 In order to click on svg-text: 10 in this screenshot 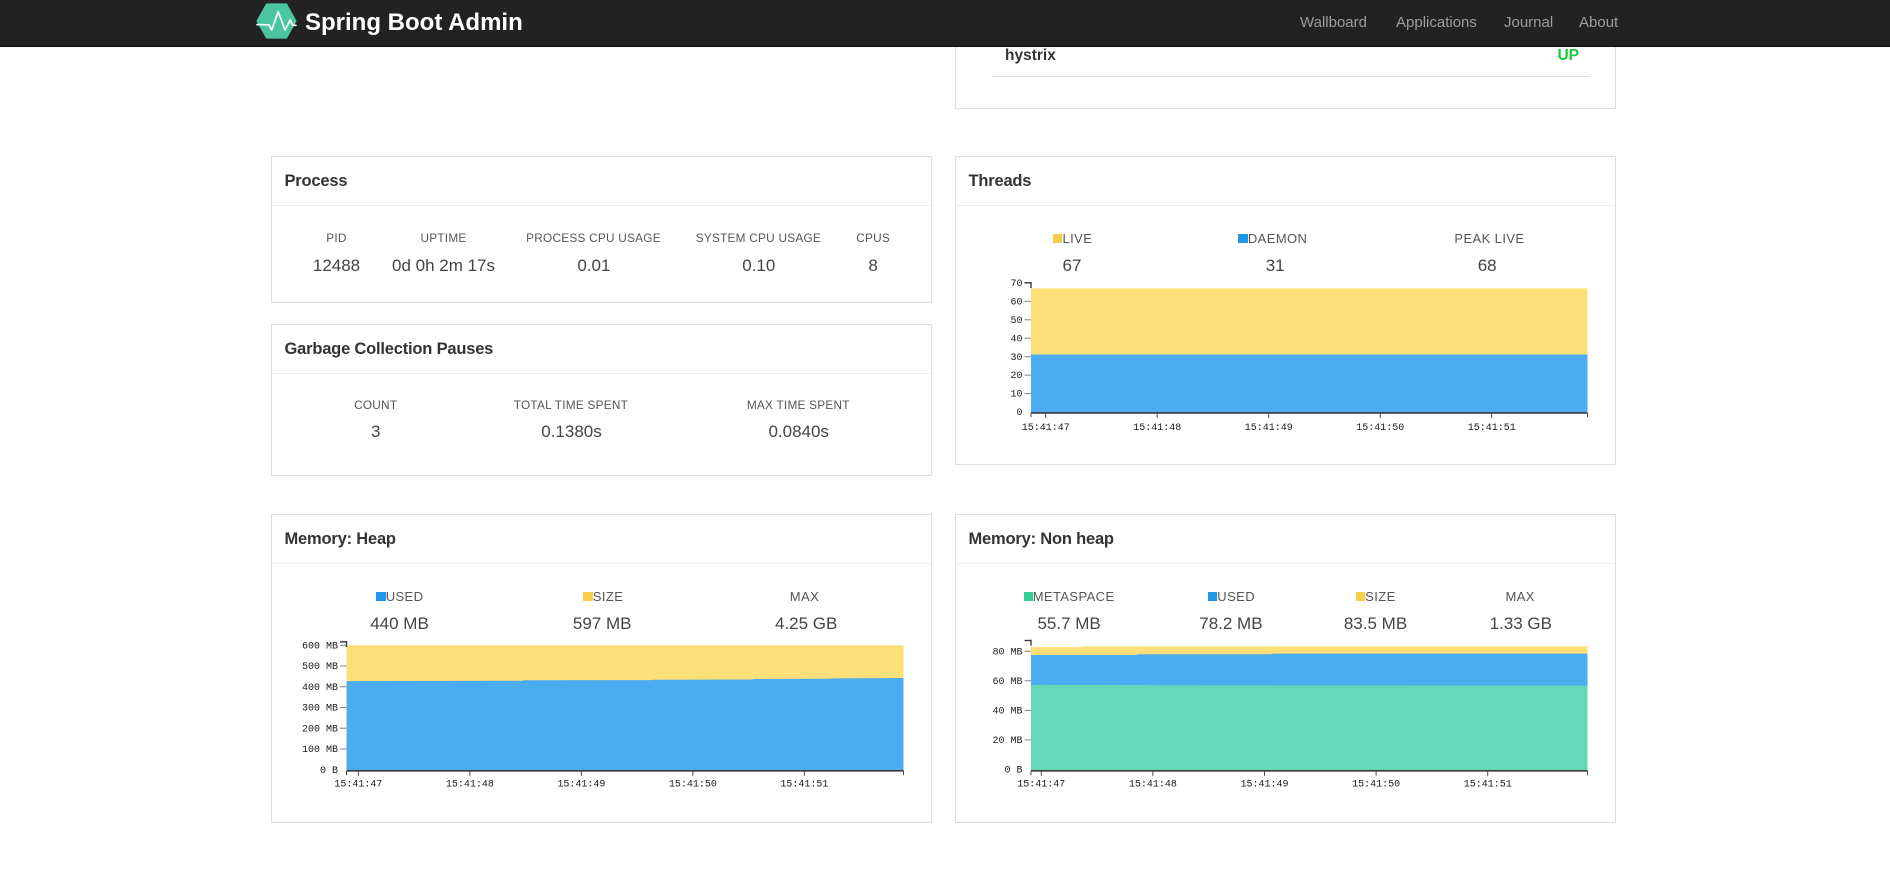, I will do `click(1016, 395)`.